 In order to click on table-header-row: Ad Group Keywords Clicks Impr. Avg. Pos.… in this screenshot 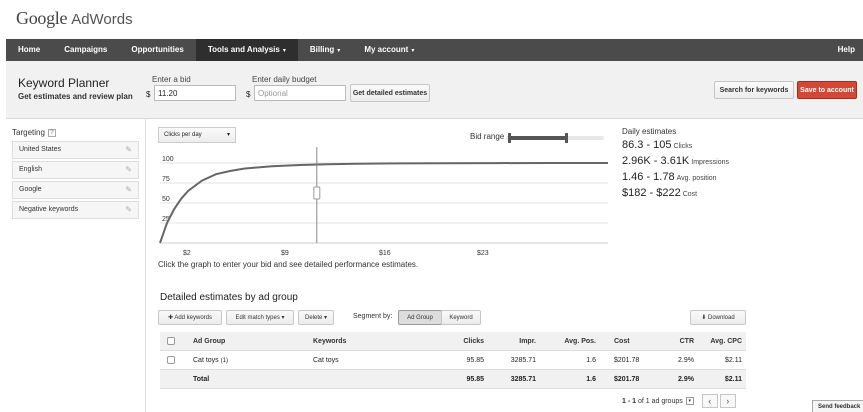, I will do `click(453, 341)`.